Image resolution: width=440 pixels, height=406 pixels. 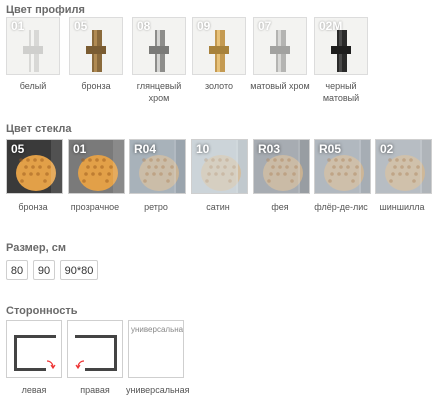 What do you see at coordinates (145, 149) in the screenshot?
I see `swatch-code: R04` at bounding box center [145, 149].